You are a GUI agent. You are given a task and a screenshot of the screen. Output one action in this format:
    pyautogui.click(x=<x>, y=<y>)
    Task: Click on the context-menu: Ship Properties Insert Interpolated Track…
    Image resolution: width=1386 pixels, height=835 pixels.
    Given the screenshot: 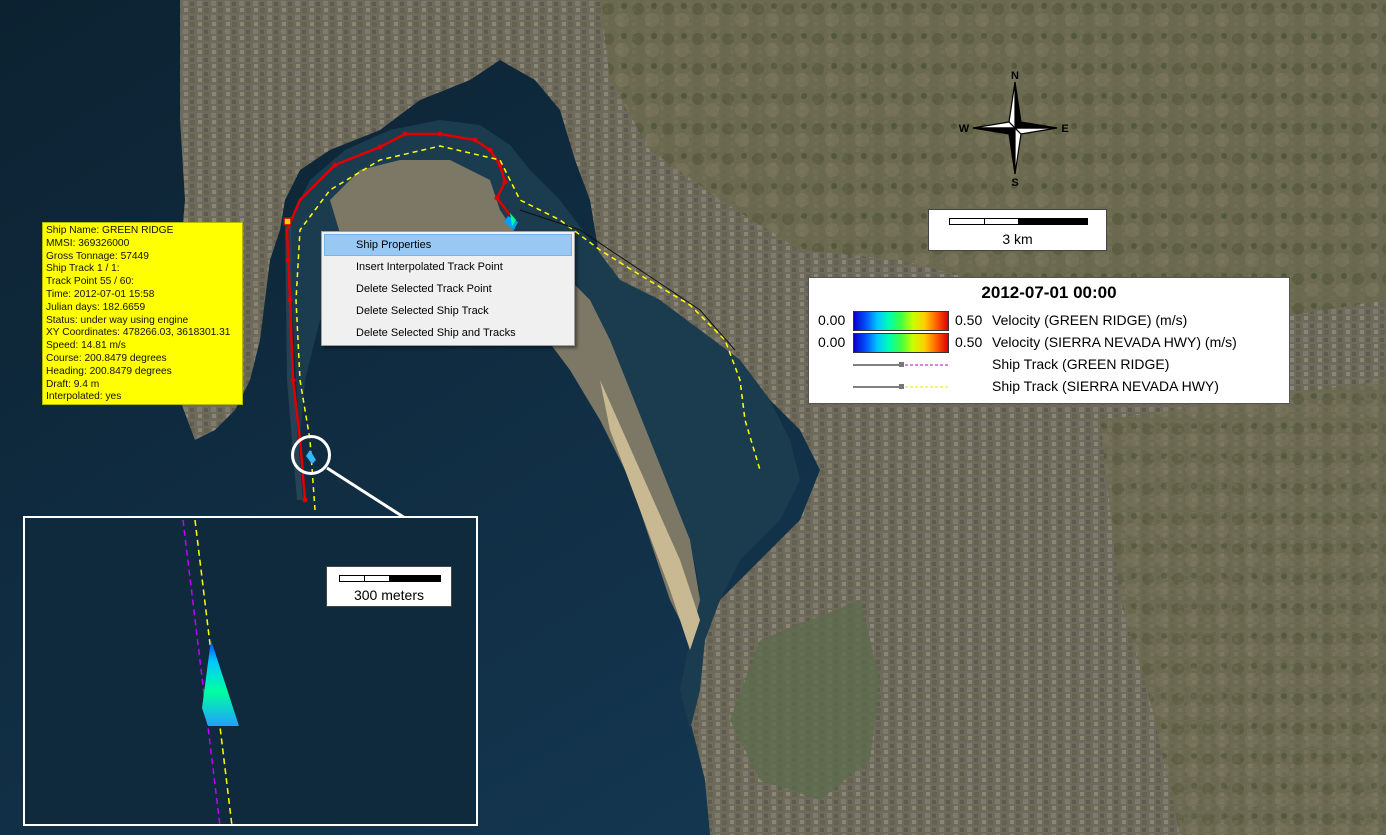 What is the action you would take?
    pyautogui.click(x=448, y=288)
    